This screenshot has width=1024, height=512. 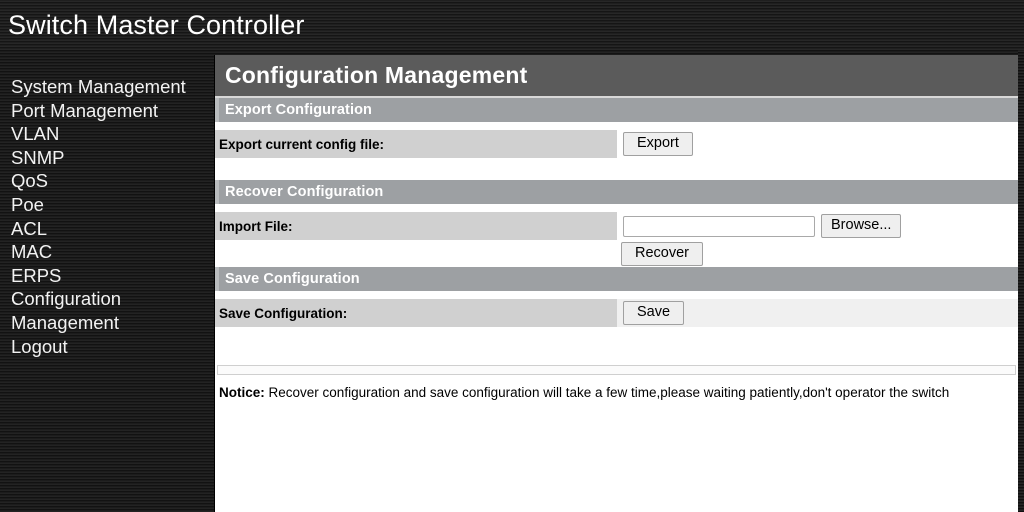 I want to click on sidebar-item-acl: ACL, so click(x=95, y=229).